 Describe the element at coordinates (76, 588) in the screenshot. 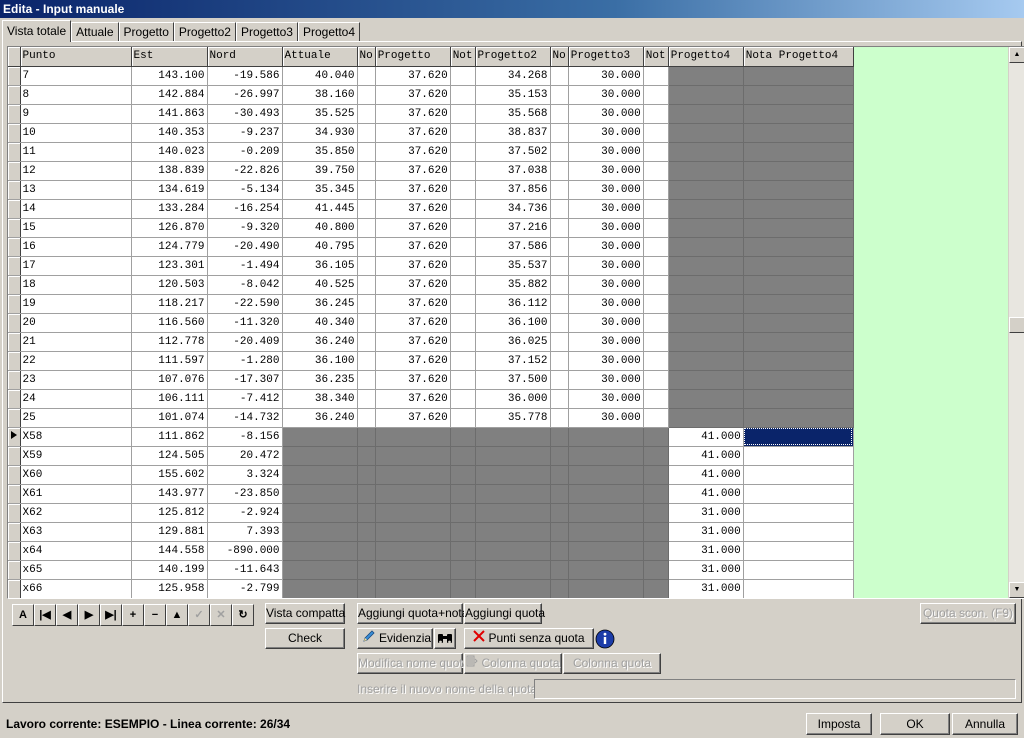

I see `cell-punto: x66` at that location.